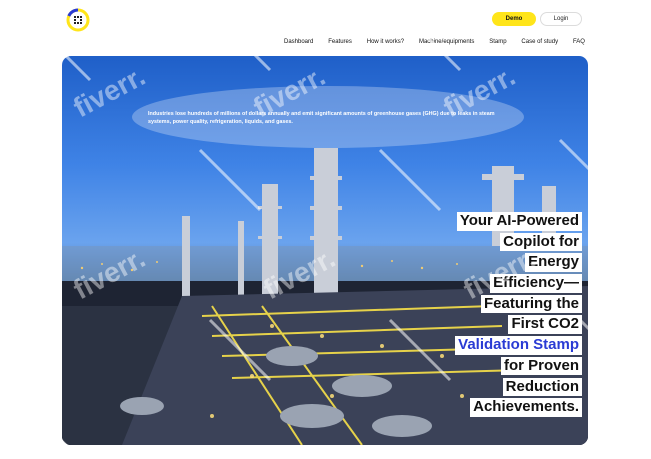  Describe the element at coordinates (78, 20) in the screenshot. I see `brand-logo-icon` at that location.